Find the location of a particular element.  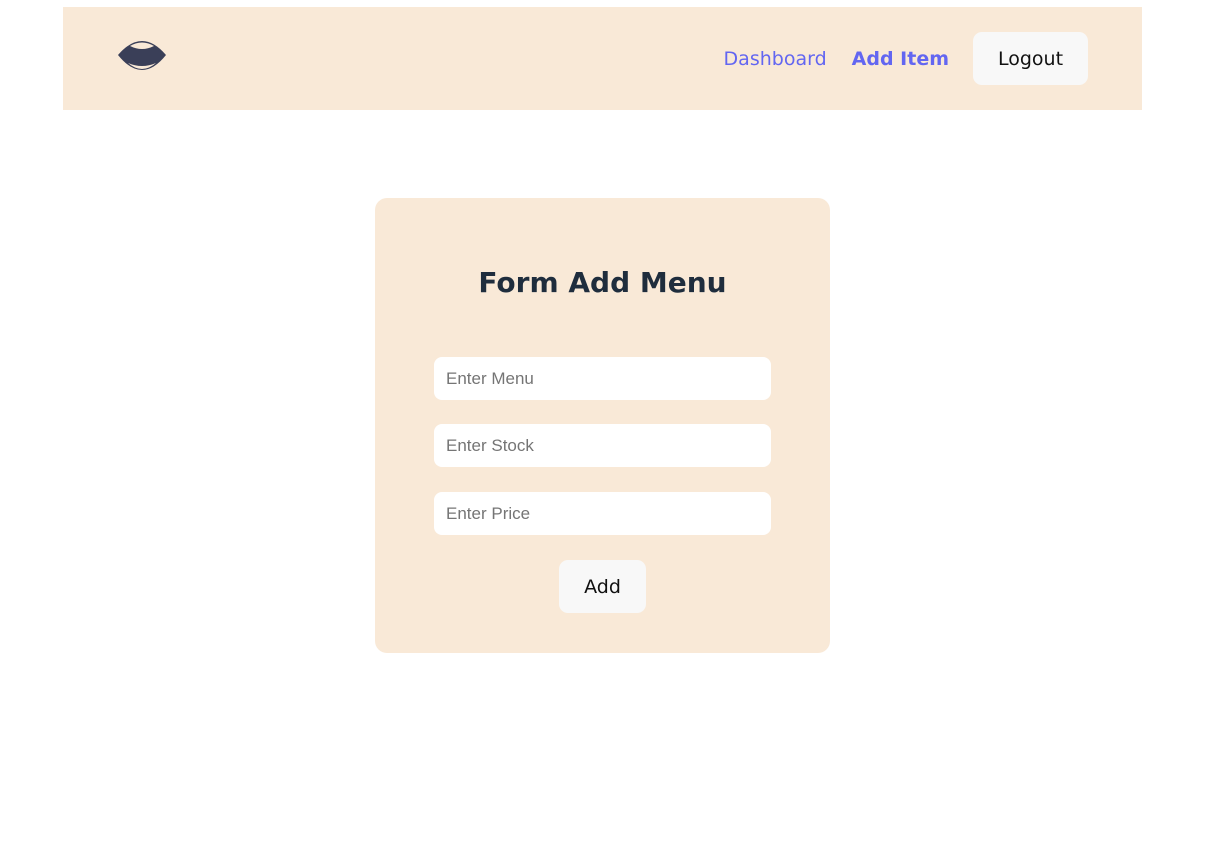

price-input is located at coordinates (602, 513).